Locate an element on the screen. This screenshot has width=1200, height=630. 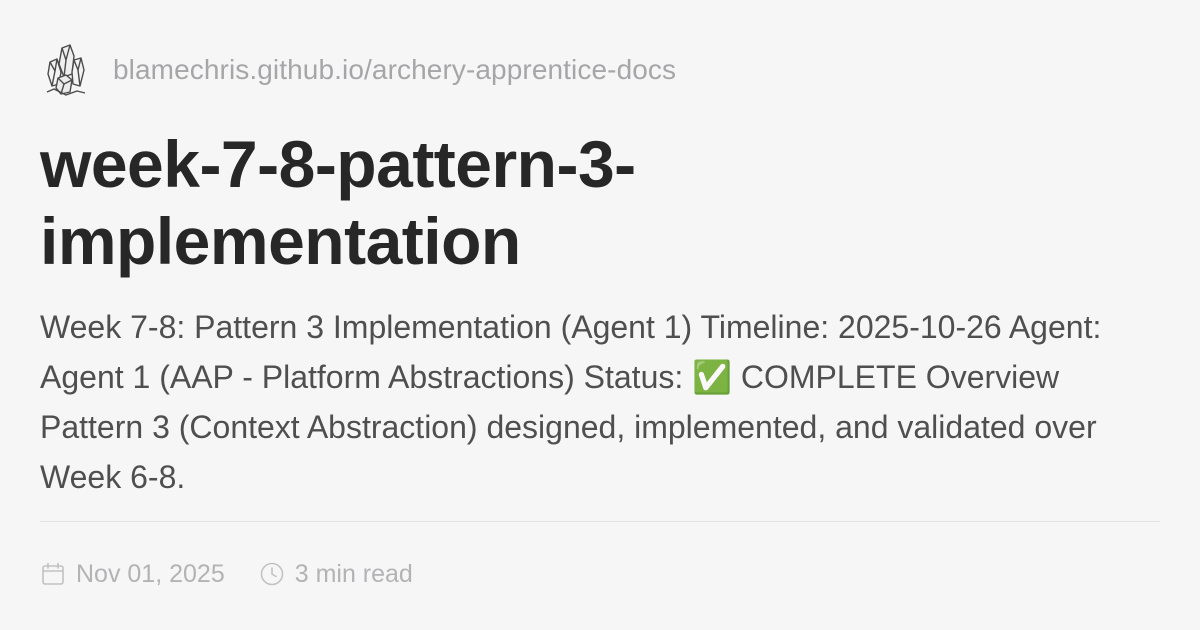
calendar-icon is located at coordinates (53, 573).